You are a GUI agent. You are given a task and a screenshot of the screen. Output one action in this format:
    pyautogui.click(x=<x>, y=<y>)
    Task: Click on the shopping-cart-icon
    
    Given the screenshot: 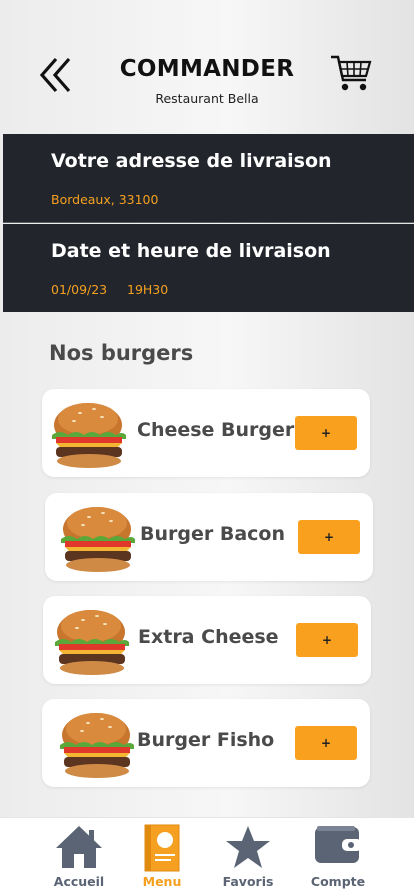 What is the action you would take?
    pyautogui.click(x=351, y=73)
    